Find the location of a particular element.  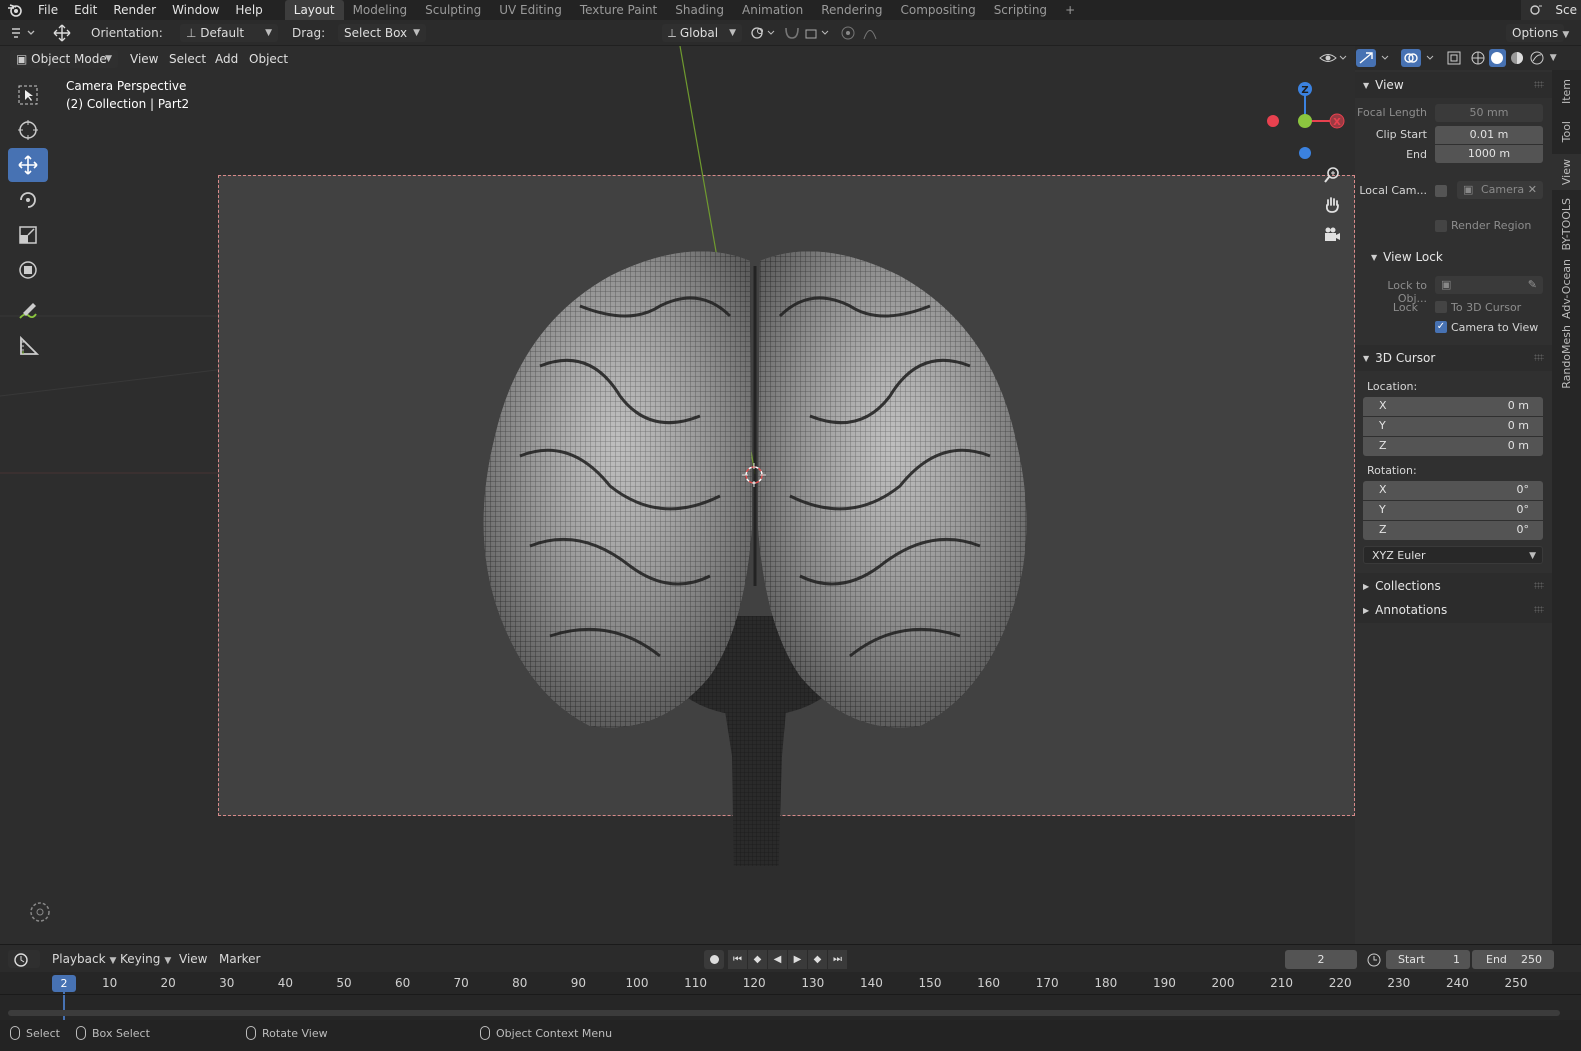

proportional-editing-icon is located at coordinates (864, 33).